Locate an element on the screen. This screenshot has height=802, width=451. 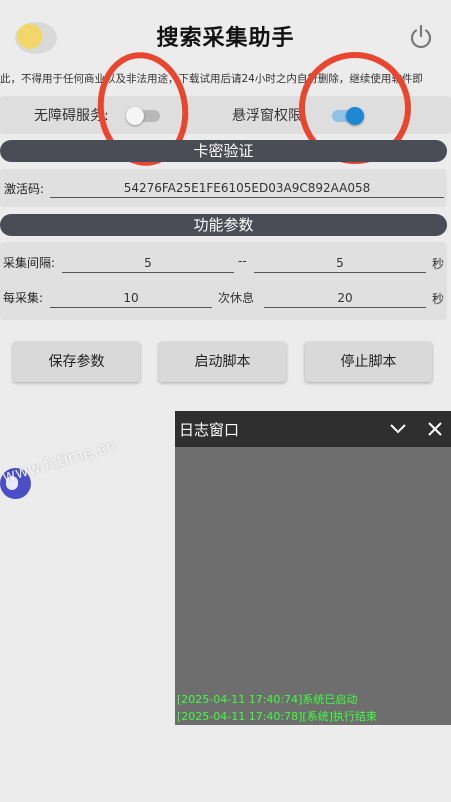
start-script-button: 启动脚本 is located at coordinates (222, 362).